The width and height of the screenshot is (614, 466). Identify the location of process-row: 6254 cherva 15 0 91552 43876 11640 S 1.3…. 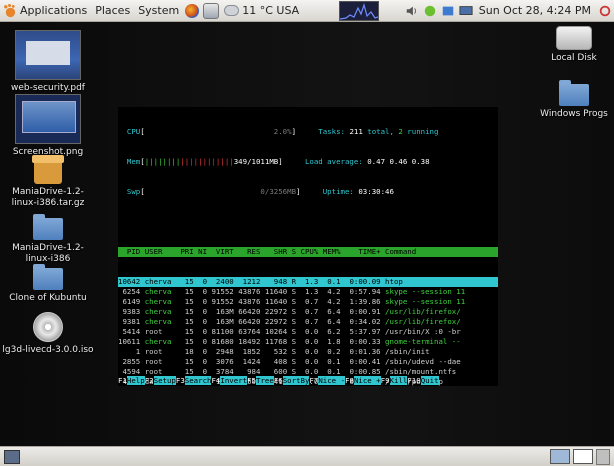
(308, 292).